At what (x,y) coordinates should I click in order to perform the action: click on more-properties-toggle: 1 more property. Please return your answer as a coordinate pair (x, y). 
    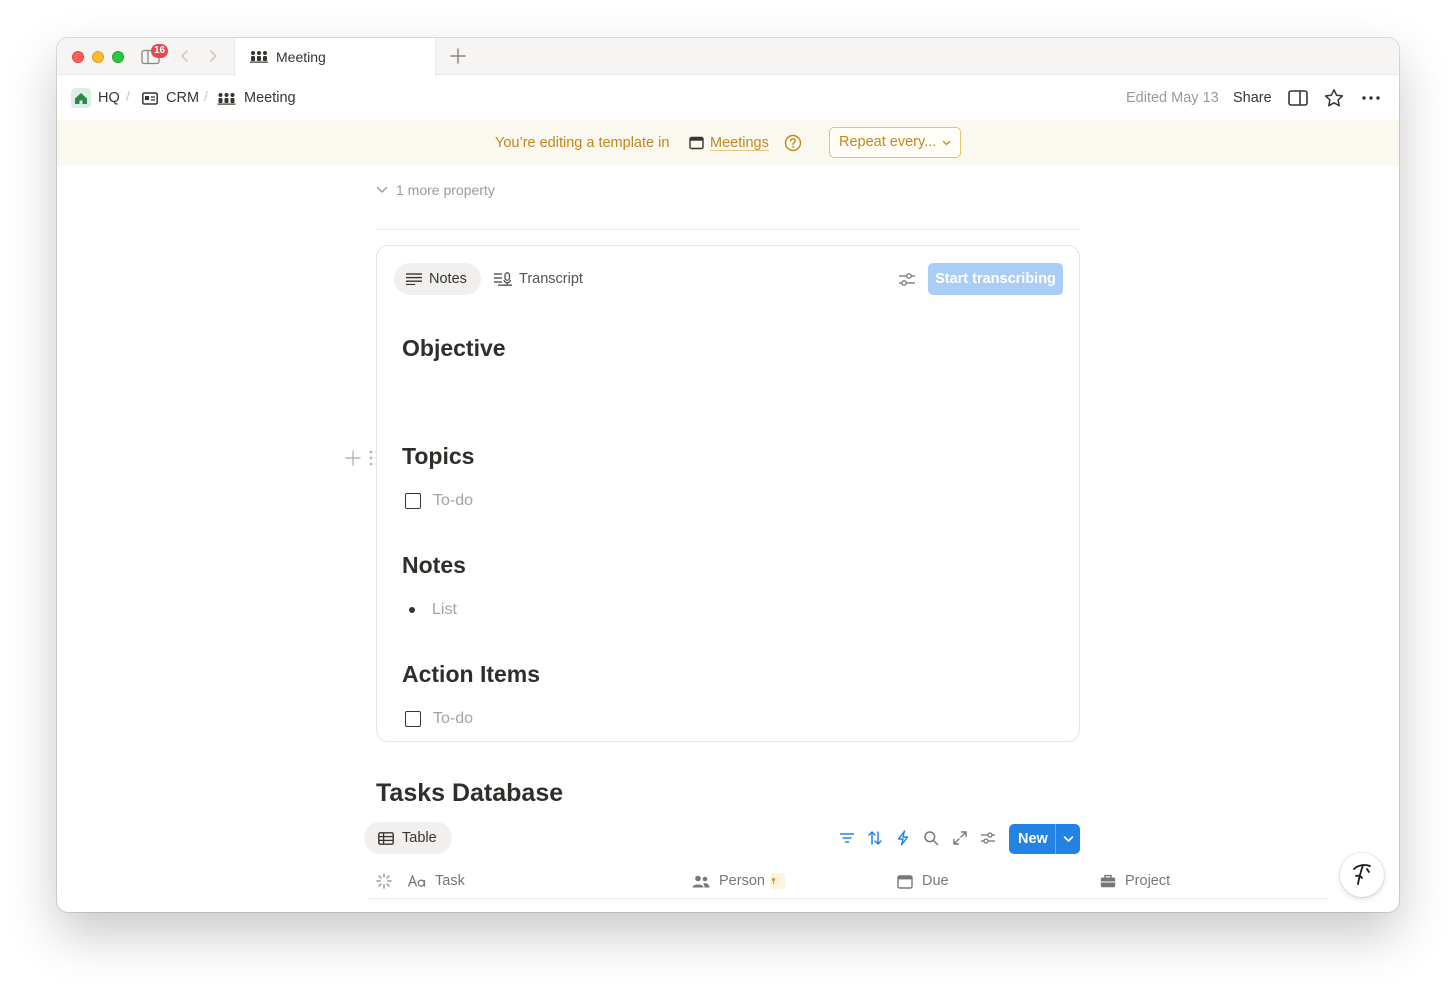
    Looking at the image, I should click on (435, 190).